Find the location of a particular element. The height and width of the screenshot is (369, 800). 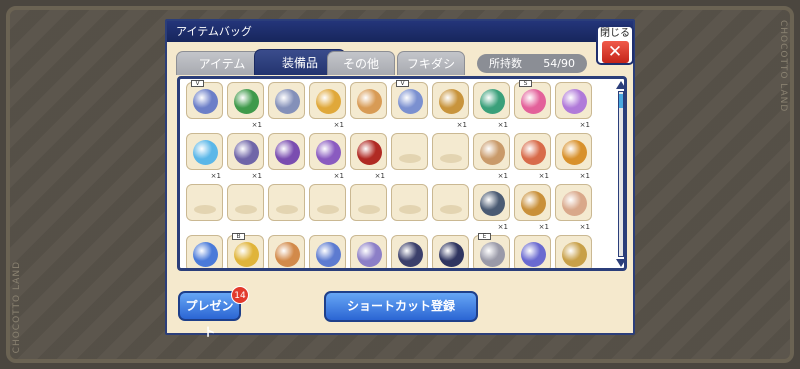

scroll-up-icon is located at coordinates (620, 85).